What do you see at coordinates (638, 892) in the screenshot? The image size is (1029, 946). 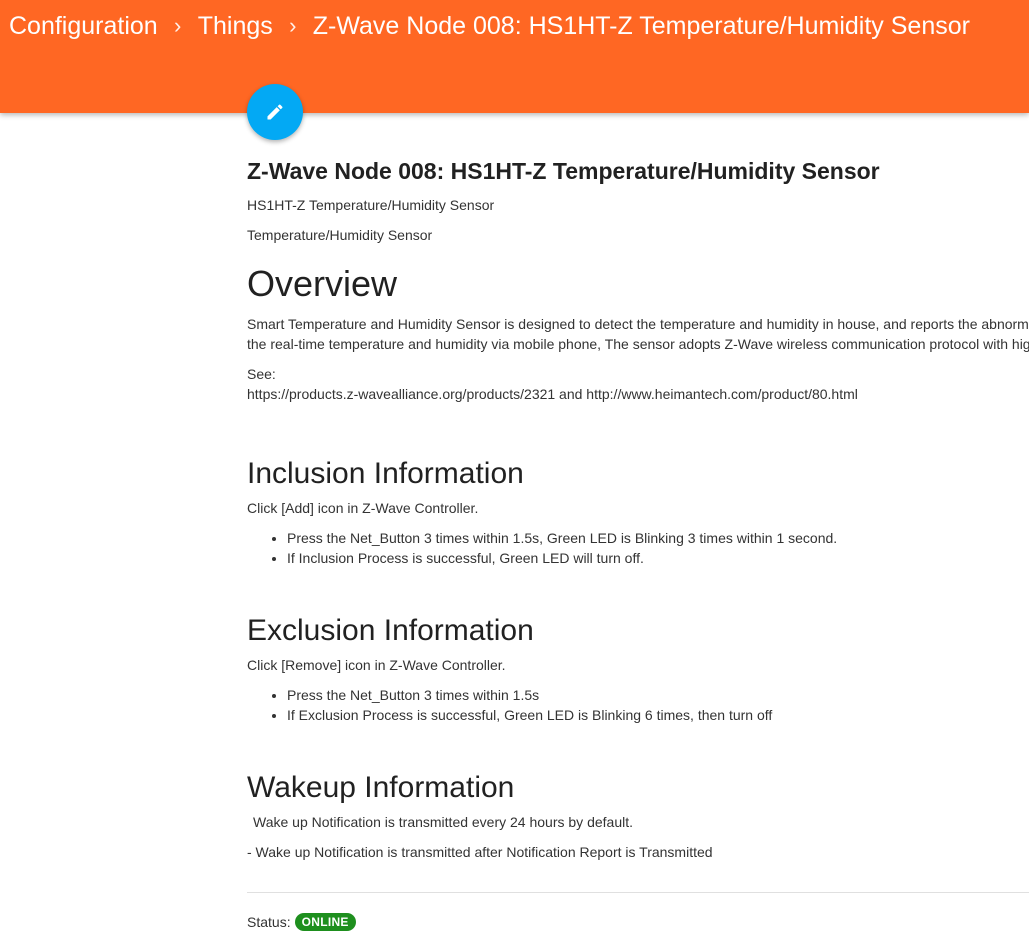 I see `divider` at bounding box center [638, 892].